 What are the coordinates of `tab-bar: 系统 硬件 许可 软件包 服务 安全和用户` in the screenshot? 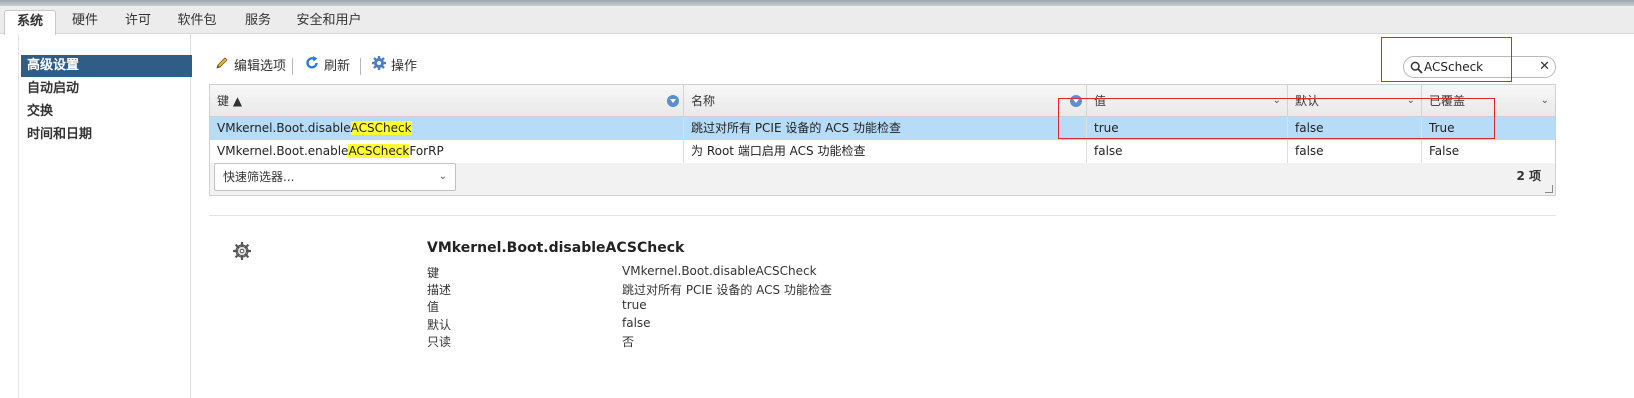 It's located at (817, 20).